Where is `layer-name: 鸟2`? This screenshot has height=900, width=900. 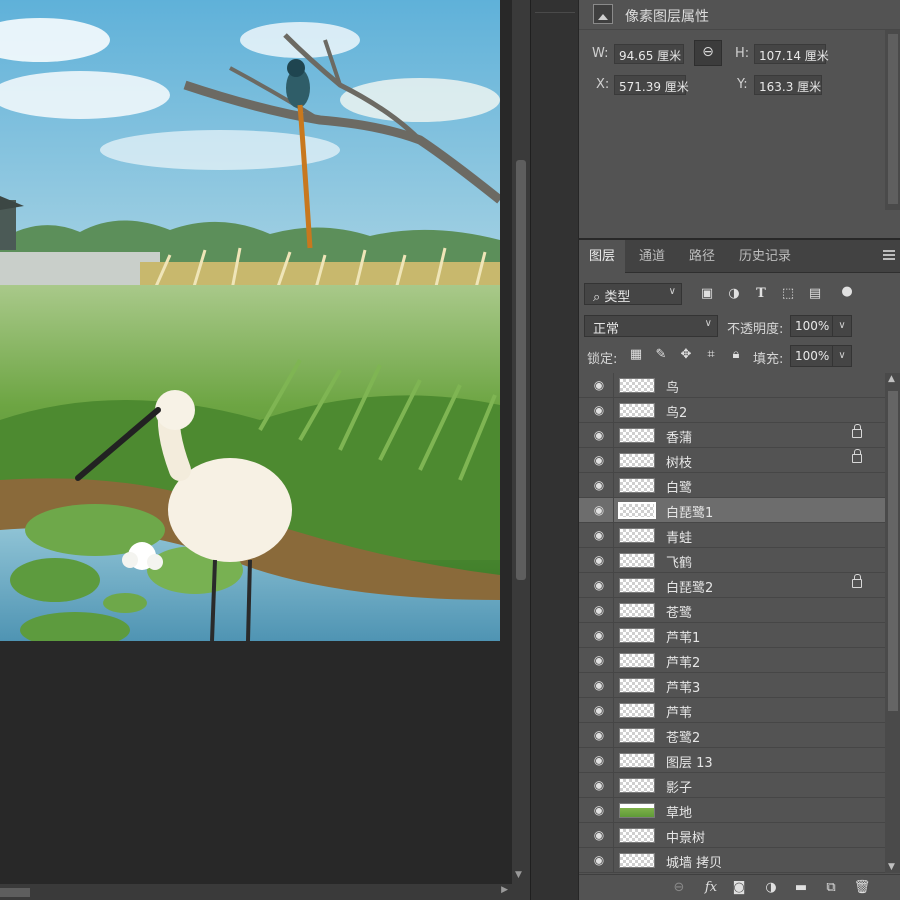 layer-name: 鸟2 is located at coordinates (676, 411).